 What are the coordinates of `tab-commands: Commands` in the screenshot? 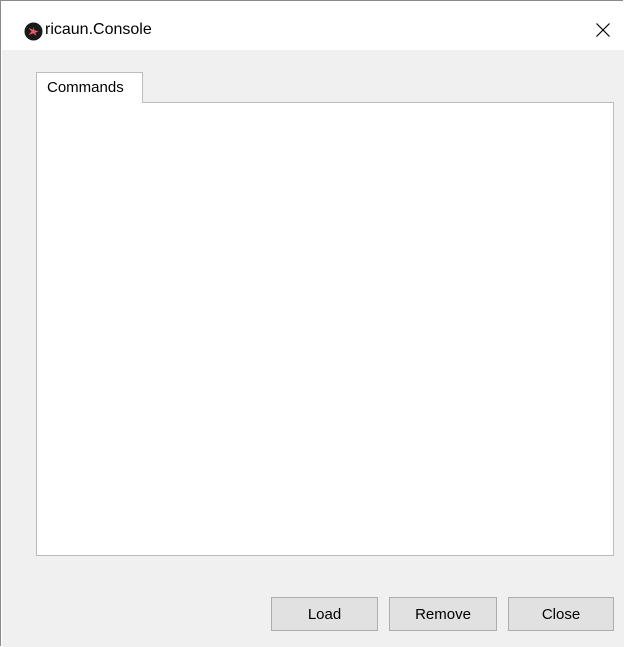 It's located at (89, 87).